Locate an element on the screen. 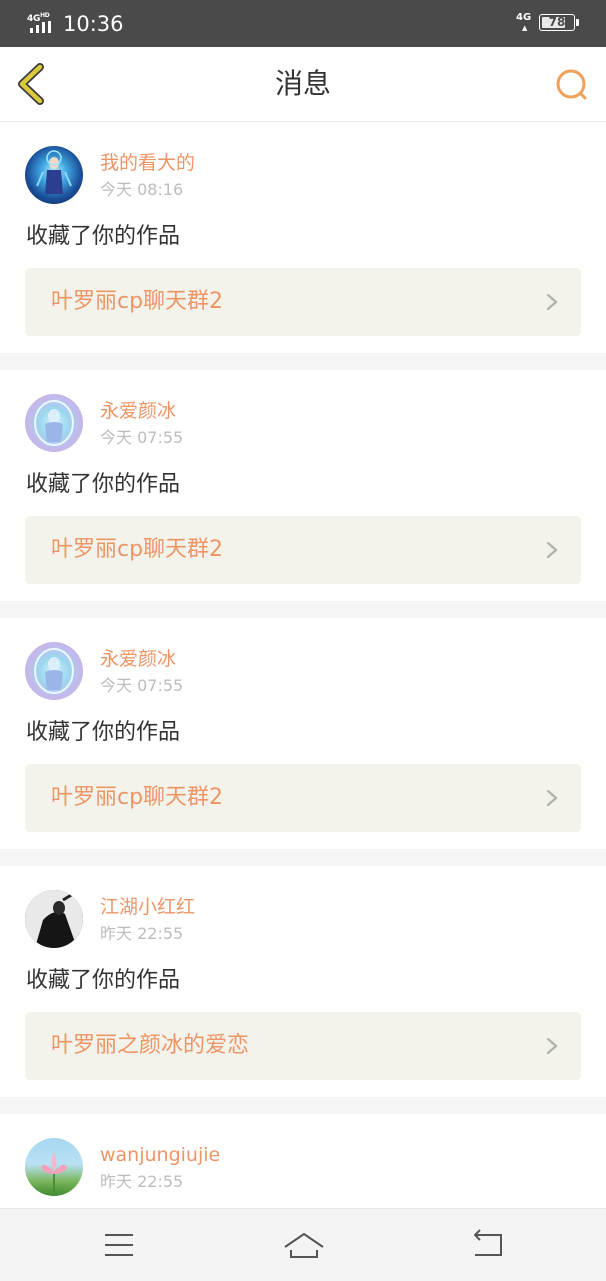 The width and height of the screenshot is (606, 1281). home-button is located at coordinates (304, 1245).